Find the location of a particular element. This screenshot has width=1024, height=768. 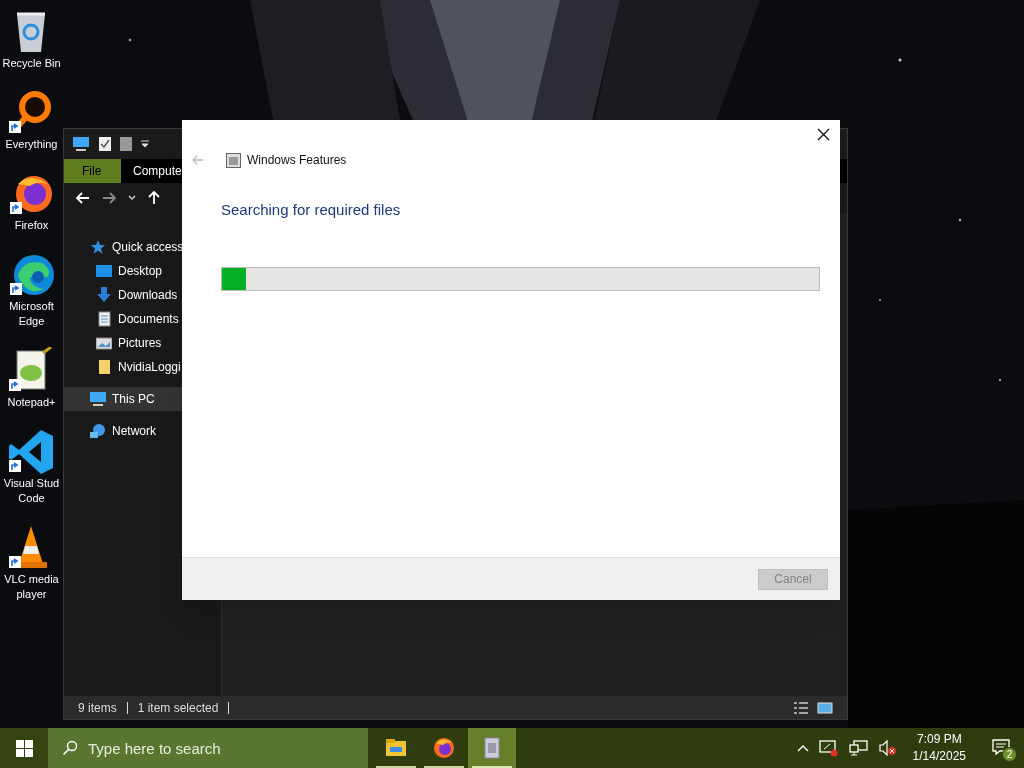

icon-label: Microsoft Edge is located at coordinates (31, 314).